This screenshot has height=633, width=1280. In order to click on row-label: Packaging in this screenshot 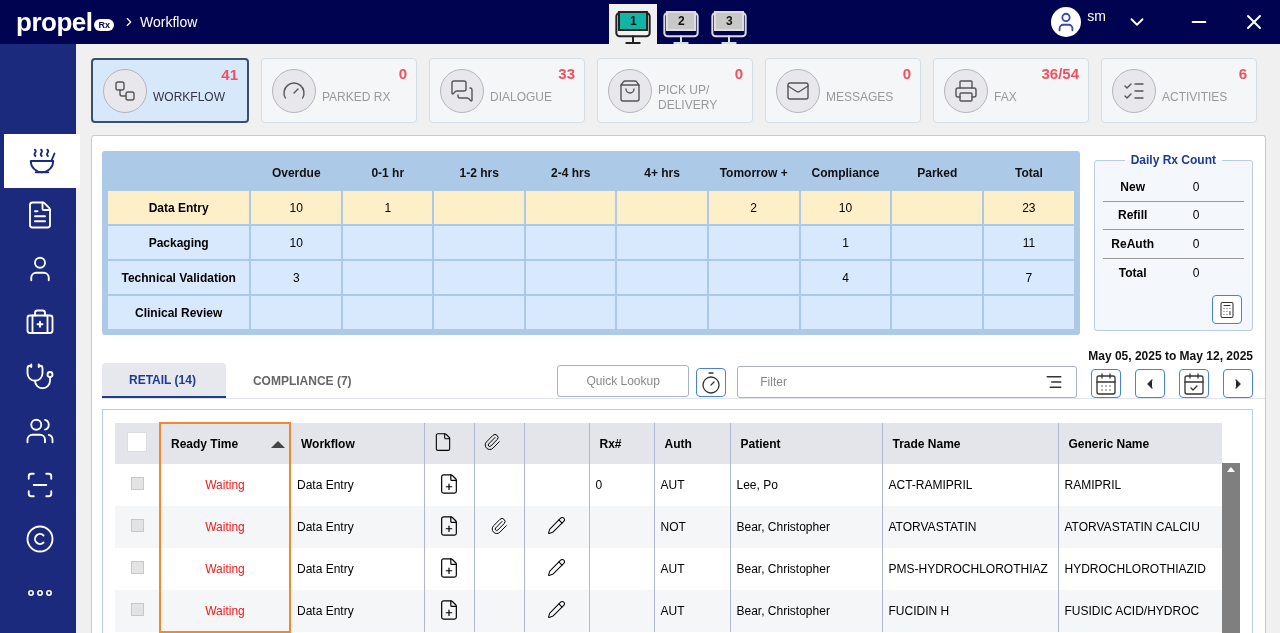, I will do `click(179, 242)`.